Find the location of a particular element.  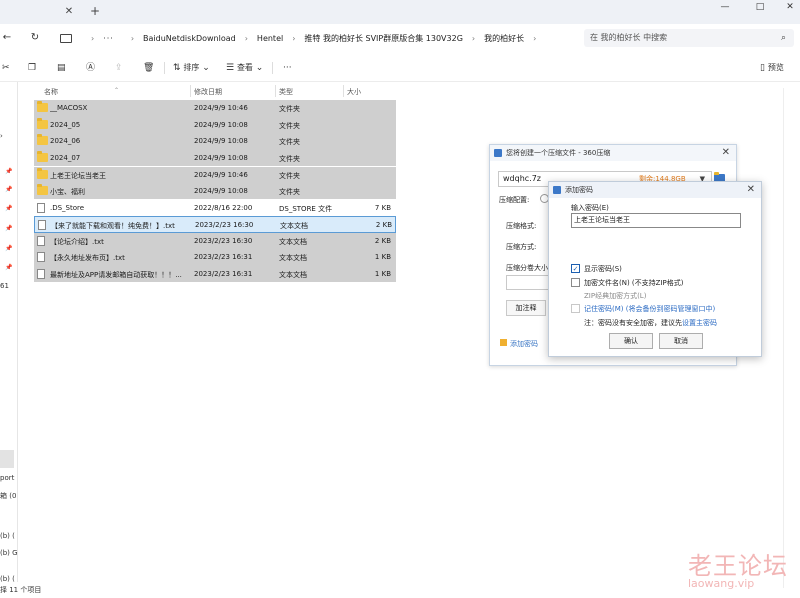

nav-item: port is located at coordinates (7, 478).